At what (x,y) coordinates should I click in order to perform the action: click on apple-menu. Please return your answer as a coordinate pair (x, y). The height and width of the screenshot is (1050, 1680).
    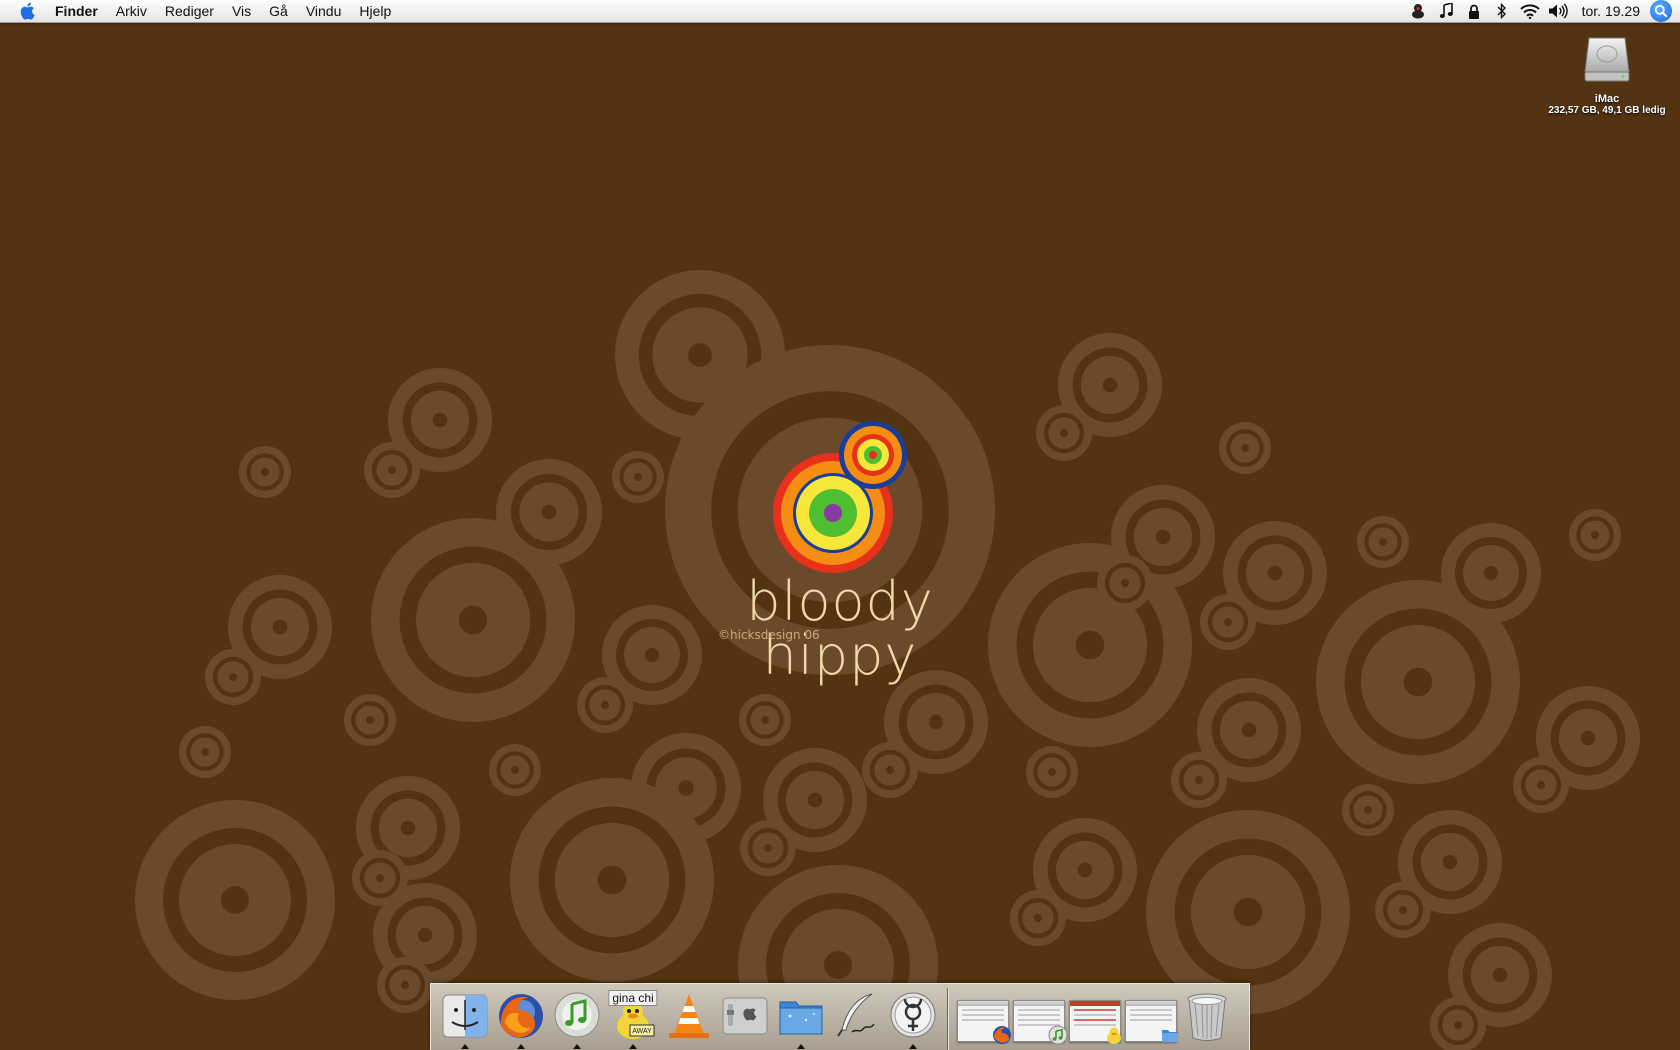
    Looking at the image, I should click on (27, 11).